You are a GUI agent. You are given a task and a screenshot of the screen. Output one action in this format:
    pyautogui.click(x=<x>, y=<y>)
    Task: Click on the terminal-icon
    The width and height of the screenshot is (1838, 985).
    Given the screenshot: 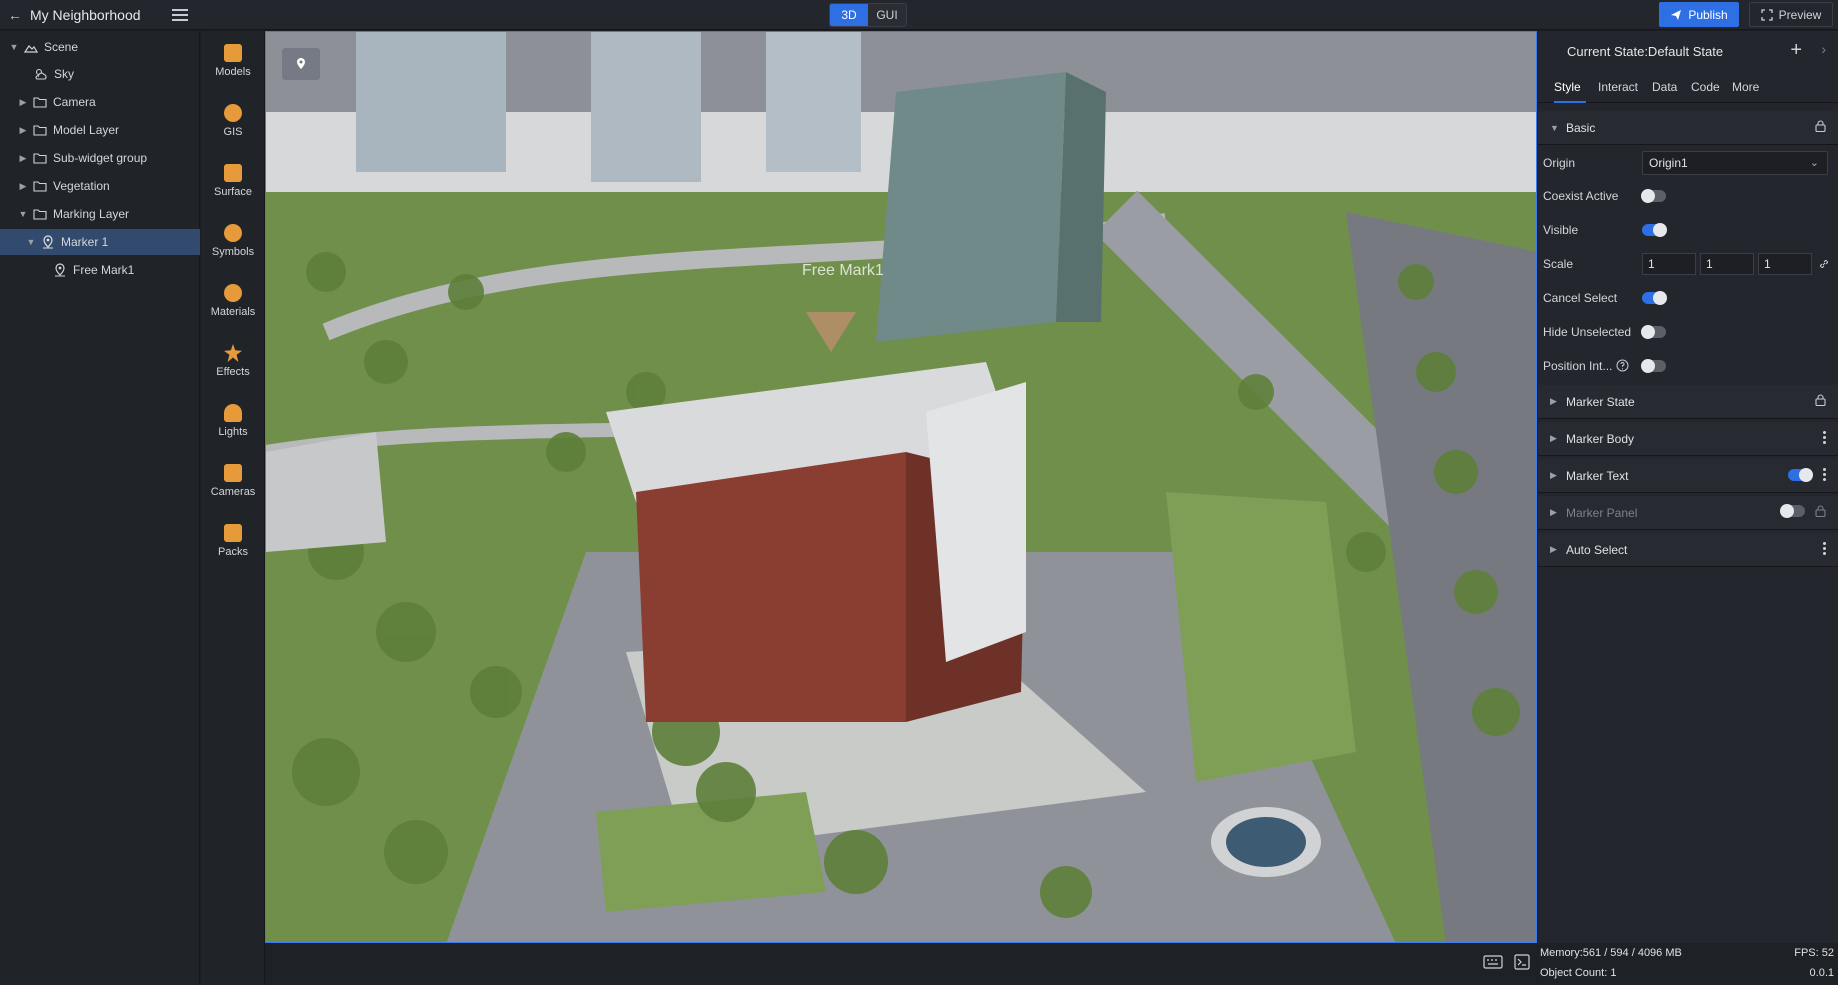 What is the action you would take?
    pyautogui.click(x=1522, y=962)
    